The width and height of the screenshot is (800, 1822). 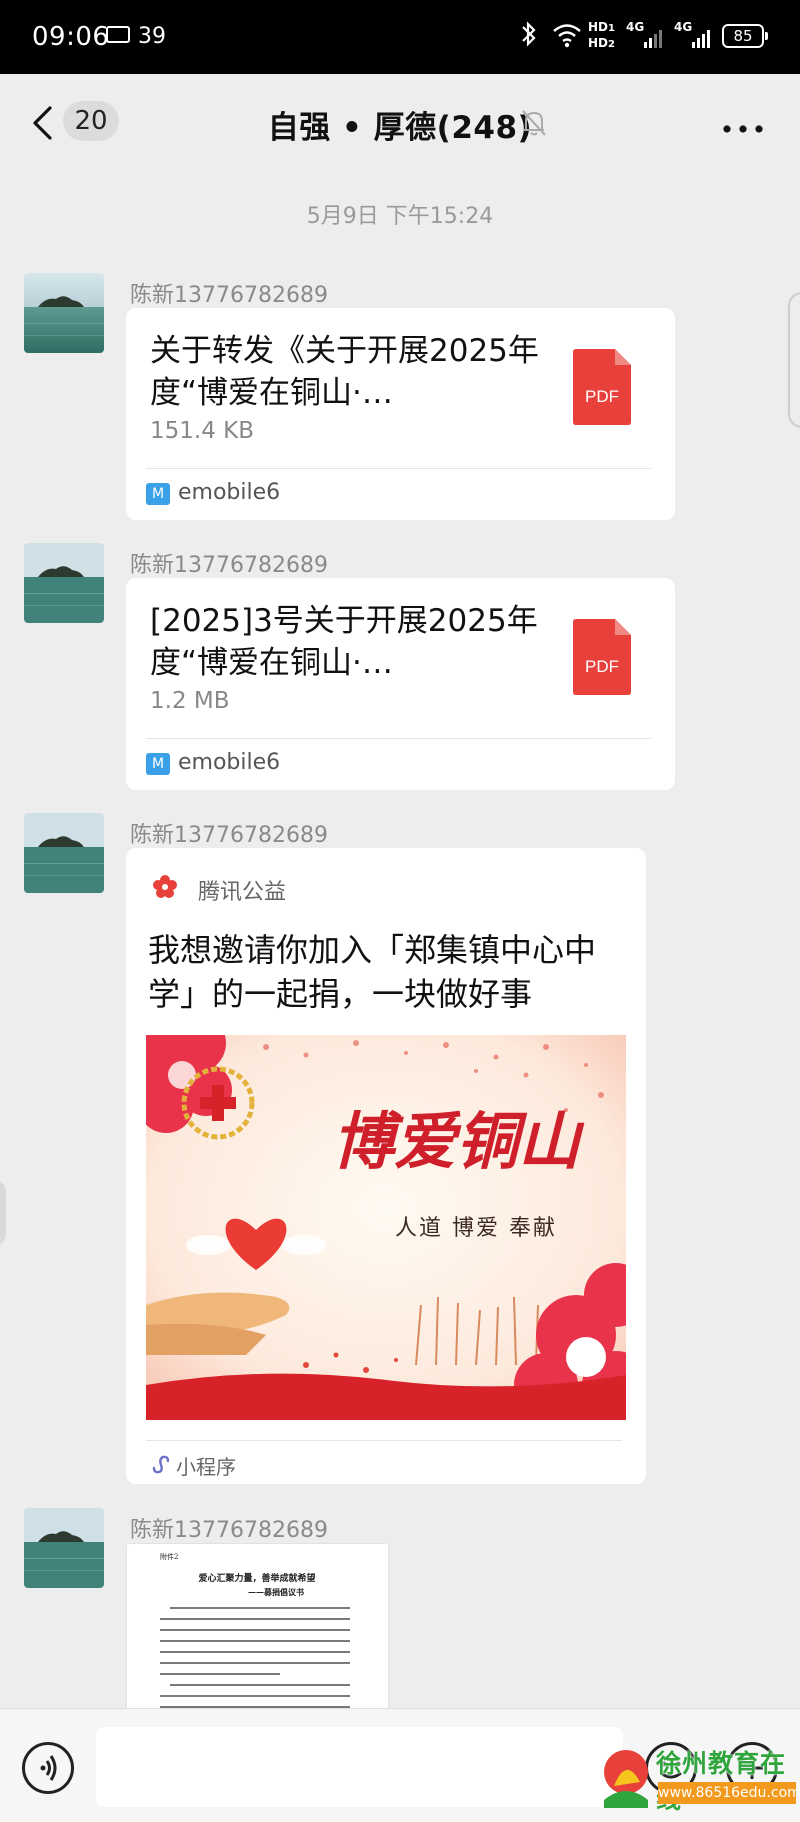 What do you see at coordinates (534, 123) in the screenshot?
I see `mute-bell-icon` at bounding box center [534, 123].